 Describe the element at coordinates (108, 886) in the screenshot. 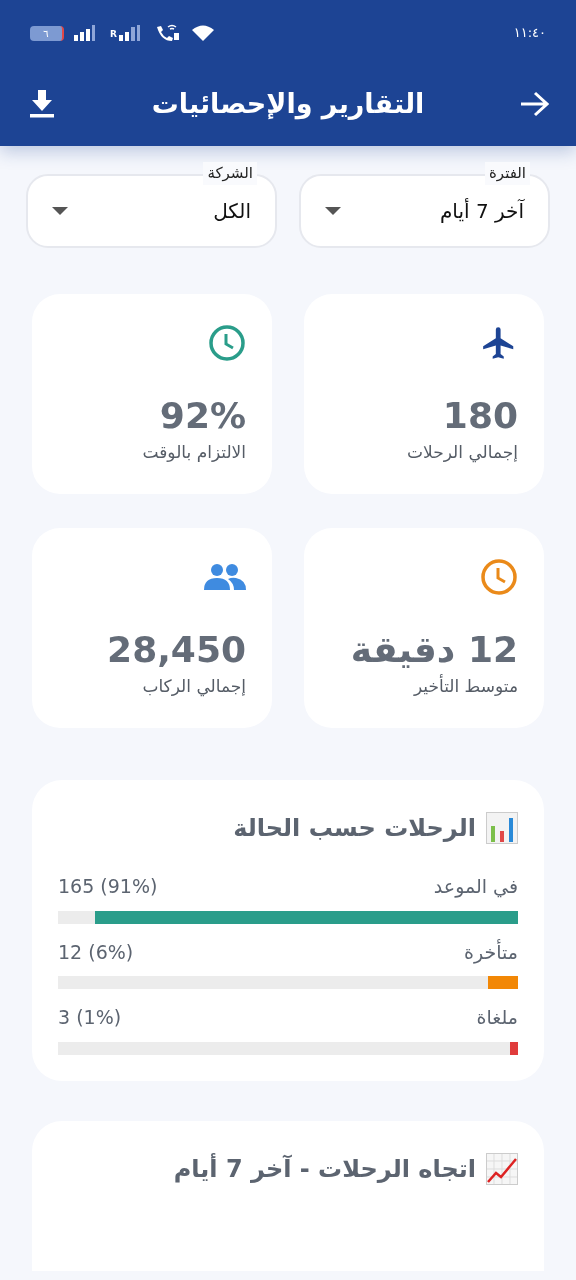

I see `status-reading: 165 (91%)` at that location.